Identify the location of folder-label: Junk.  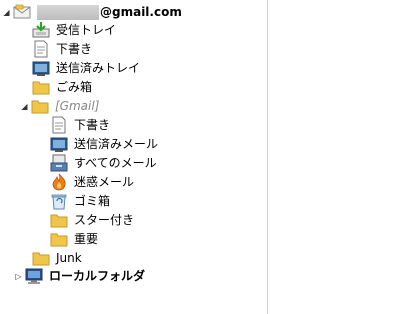
(69, 258).